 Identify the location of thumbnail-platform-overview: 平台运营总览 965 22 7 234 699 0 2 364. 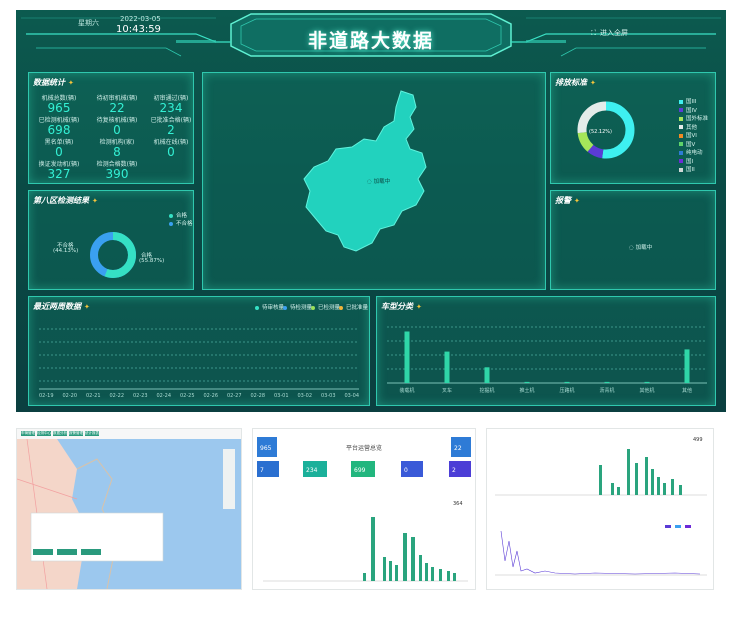
(364, 509).